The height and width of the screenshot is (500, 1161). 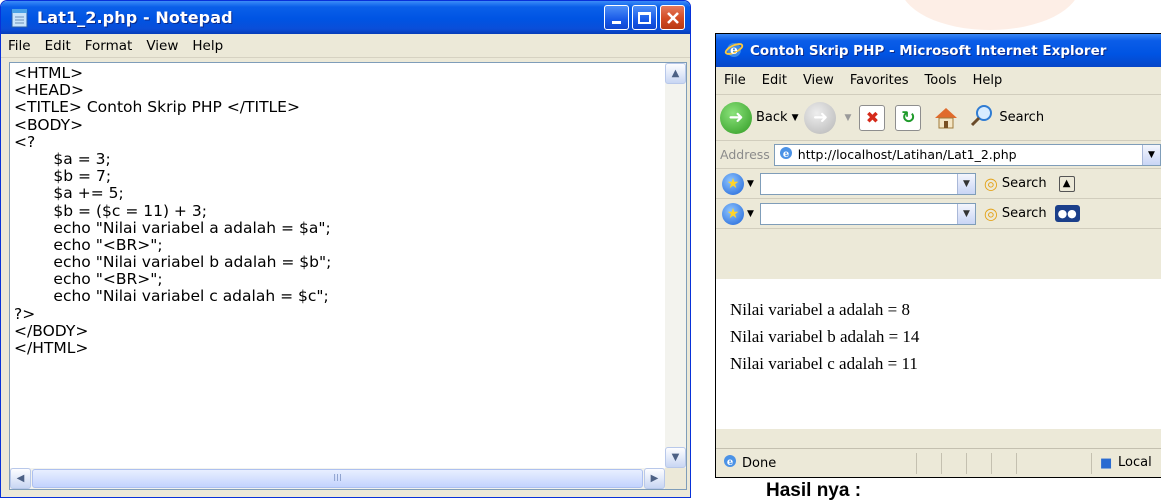 I want to click on code-line: <BODY>, so click(x=49, y=124).